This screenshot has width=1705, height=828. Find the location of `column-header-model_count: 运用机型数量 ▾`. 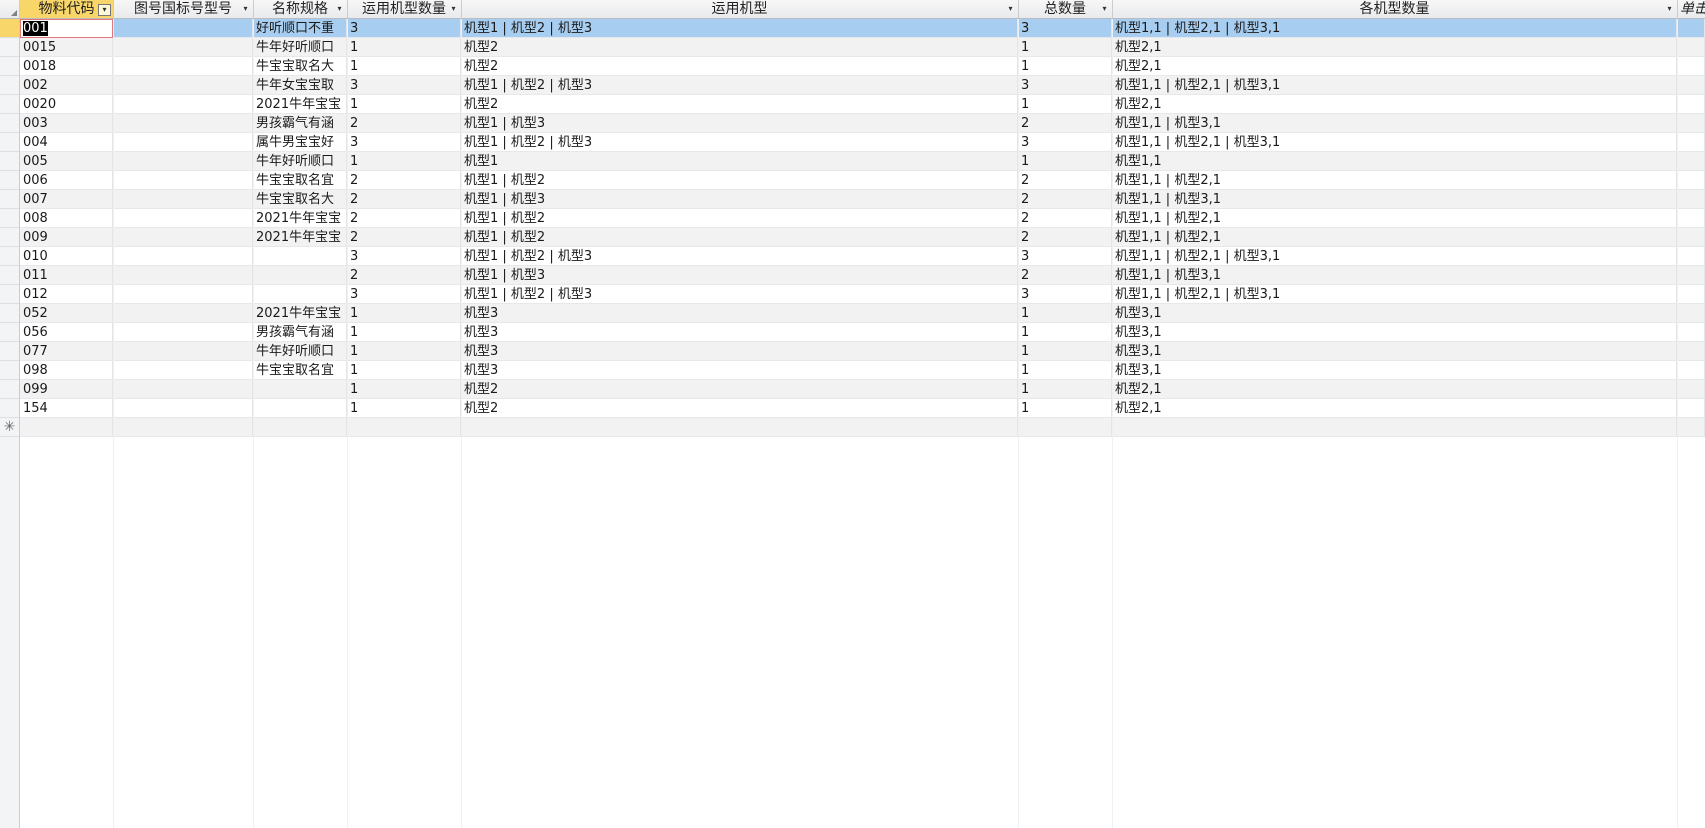

column-header-model_count: 运用机型数量 ▾ is located at coordinates (404, 9).